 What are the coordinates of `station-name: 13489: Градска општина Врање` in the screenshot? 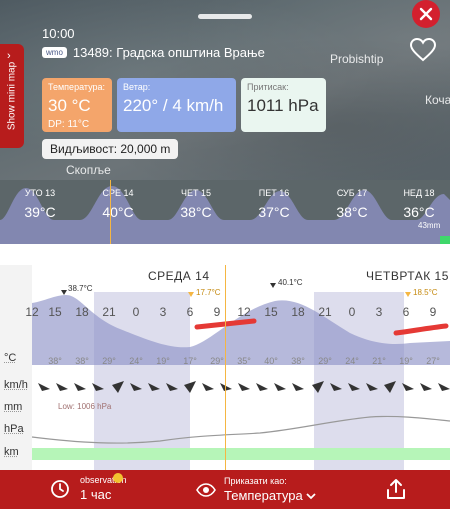 It's located at (168, 52).